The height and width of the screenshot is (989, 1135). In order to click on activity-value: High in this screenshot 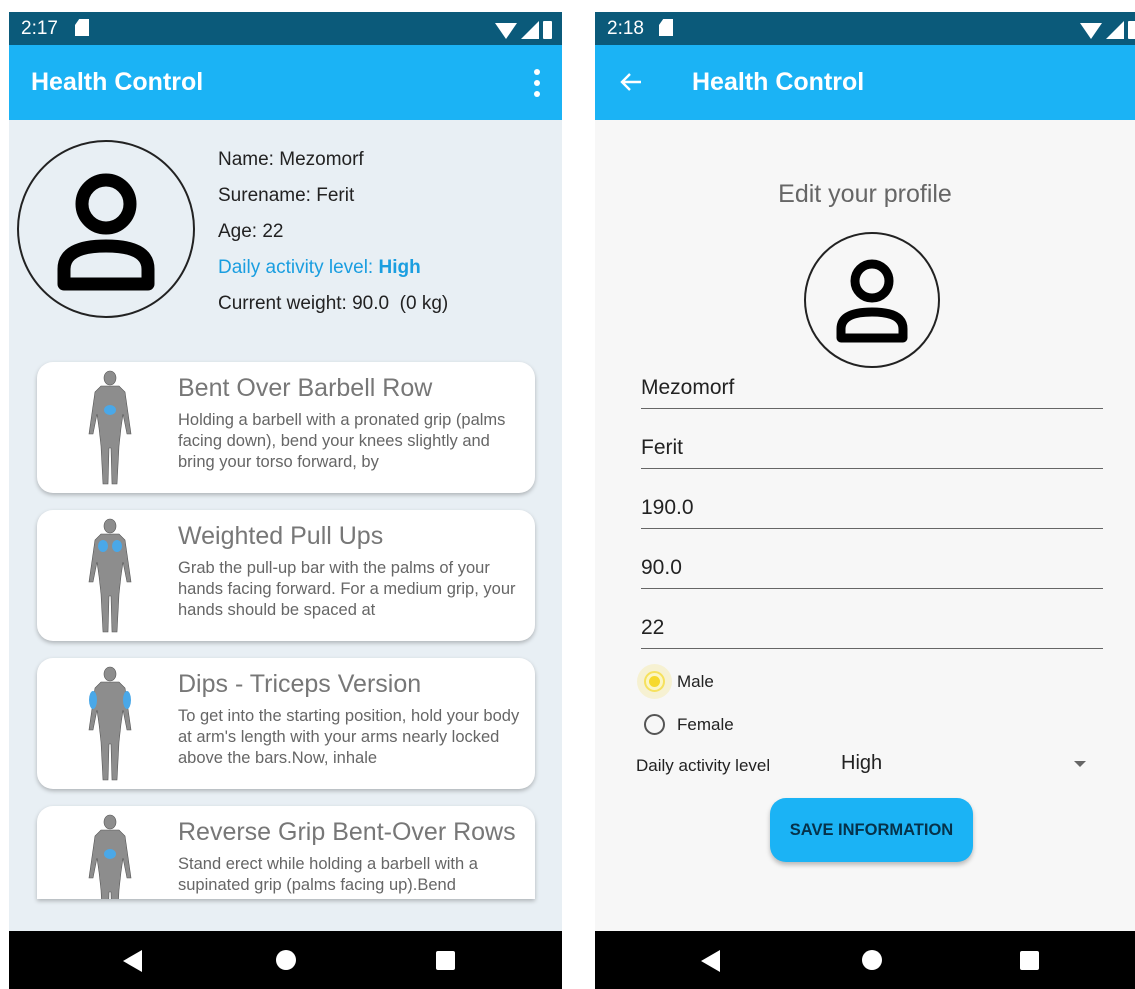, I will do `click(399, 267)`.